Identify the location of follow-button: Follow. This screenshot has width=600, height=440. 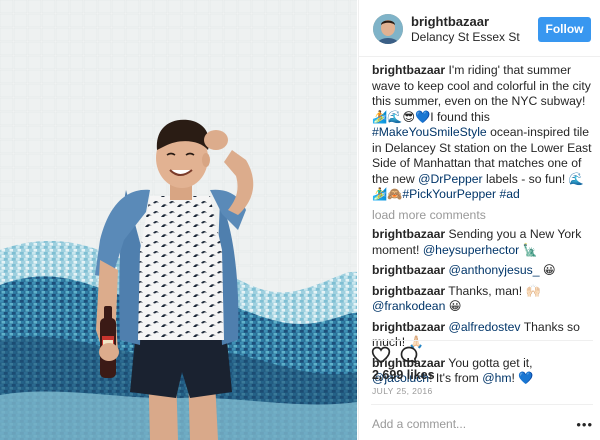
(564, 29).